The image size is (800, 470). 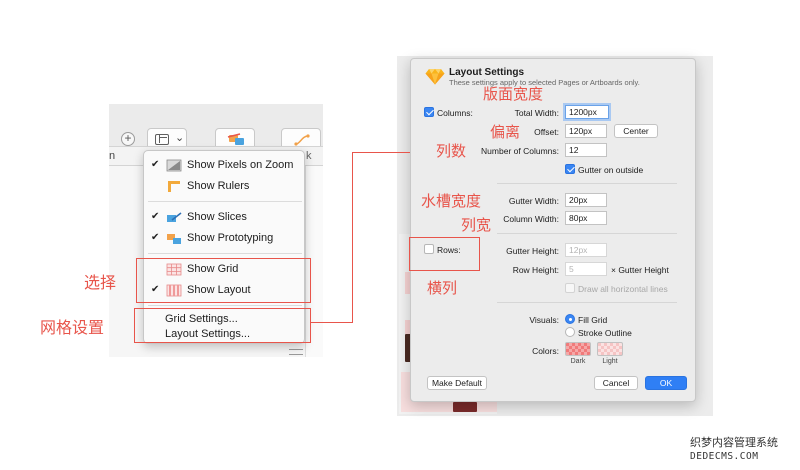 I want to click on gutter-on-outside-checkbox, so click(x=570, y=169).